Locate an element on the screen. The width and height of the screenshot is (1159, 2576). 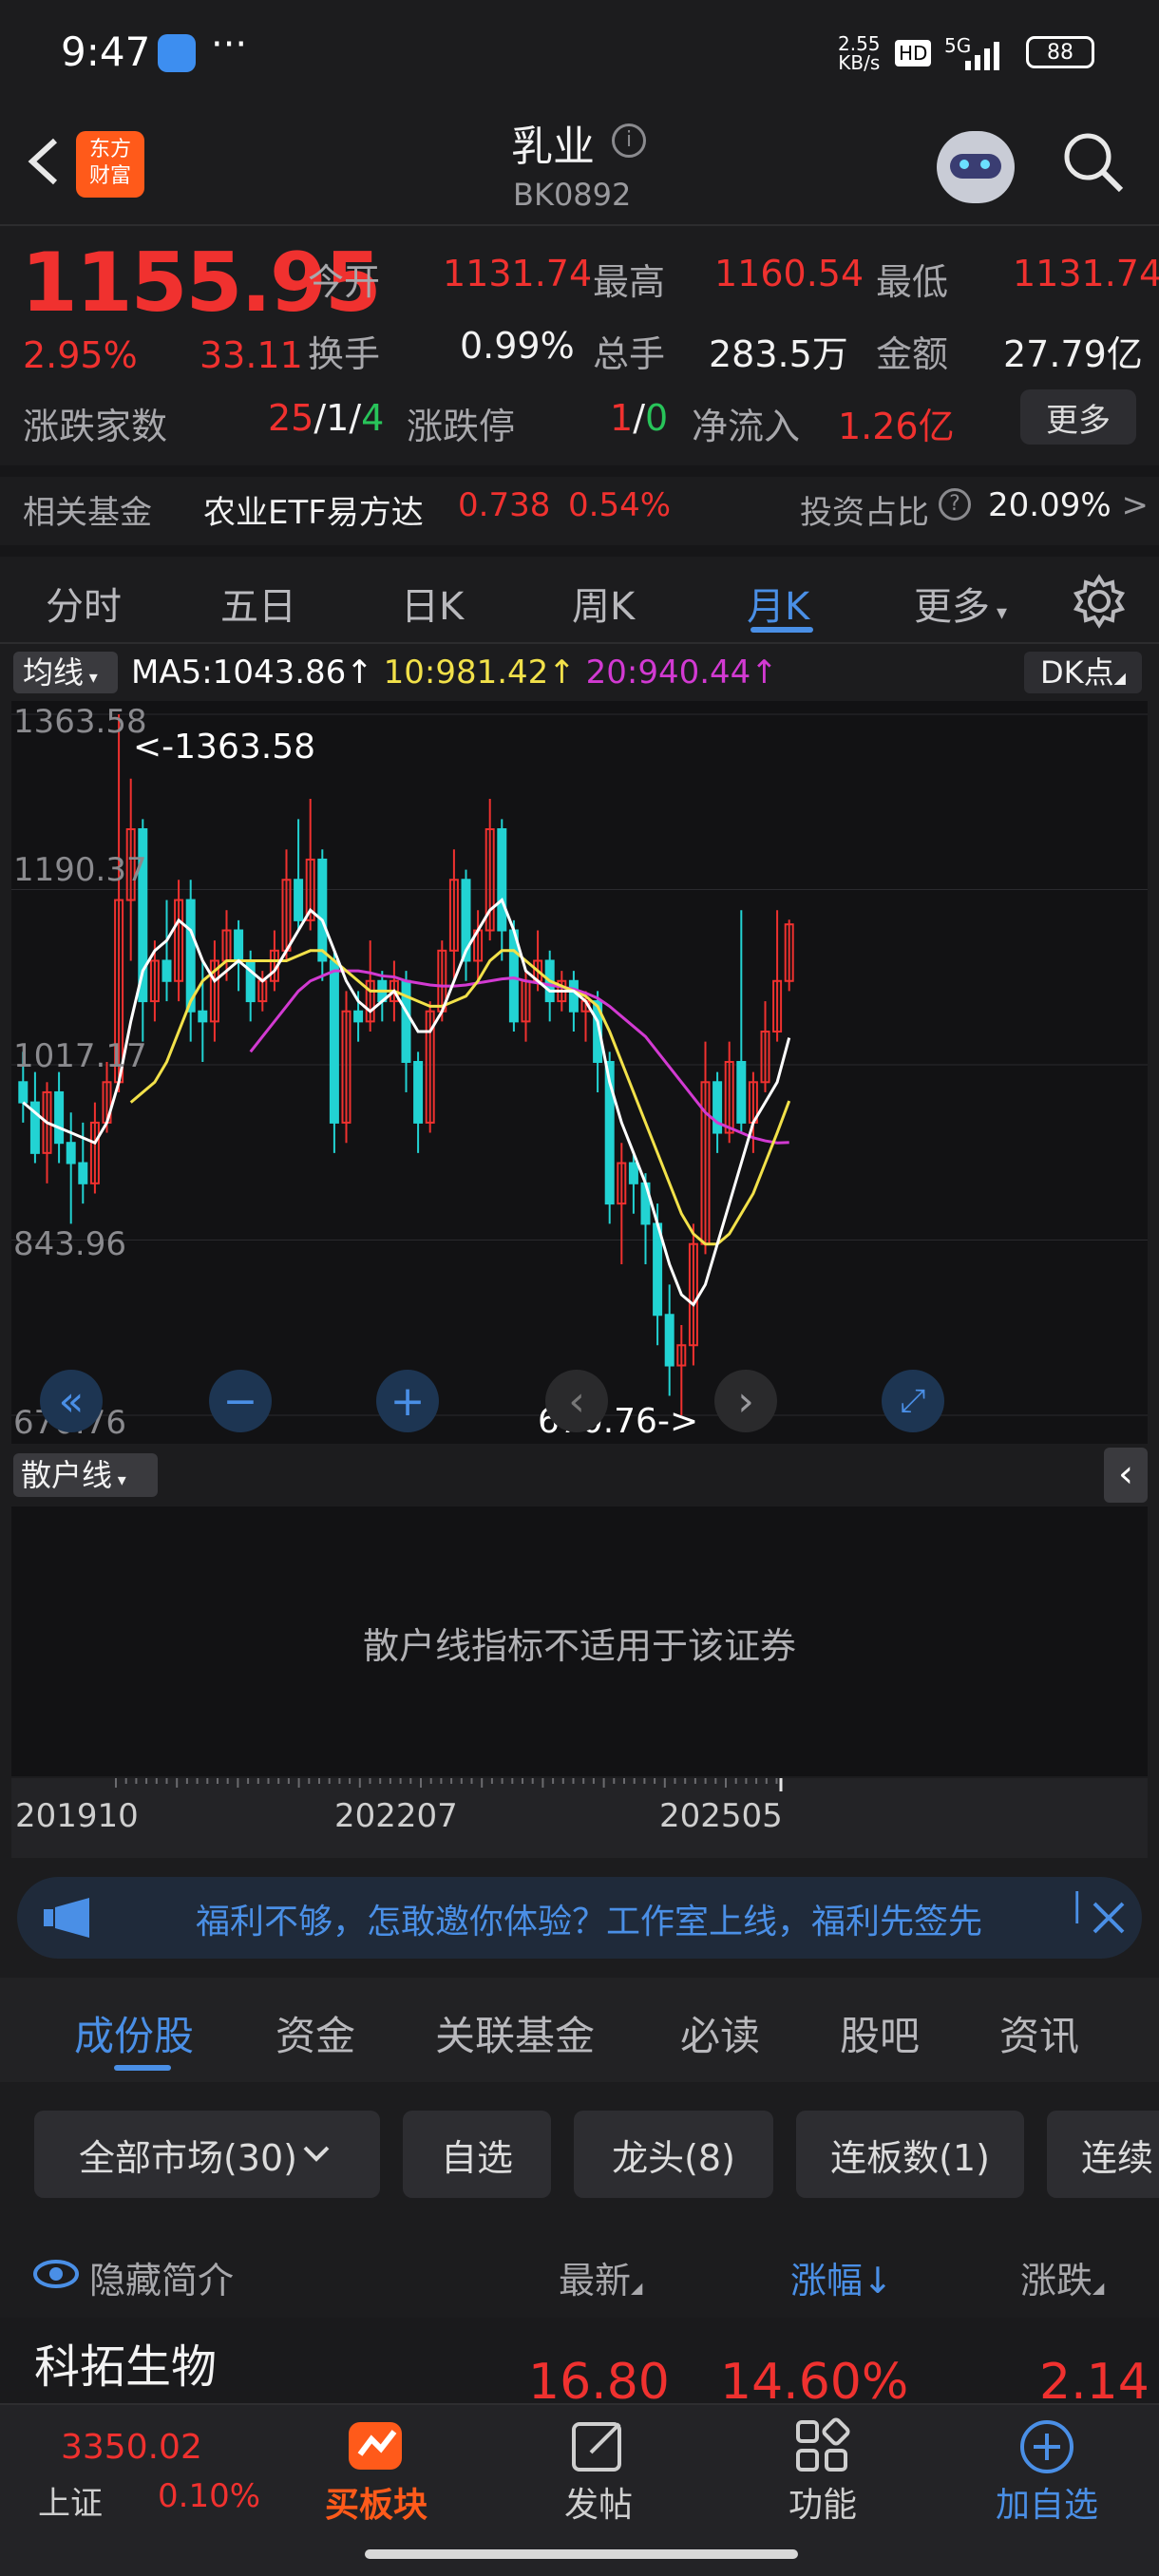
filter-leaders: 龙头(8) is located at coordinates (673, 2154).